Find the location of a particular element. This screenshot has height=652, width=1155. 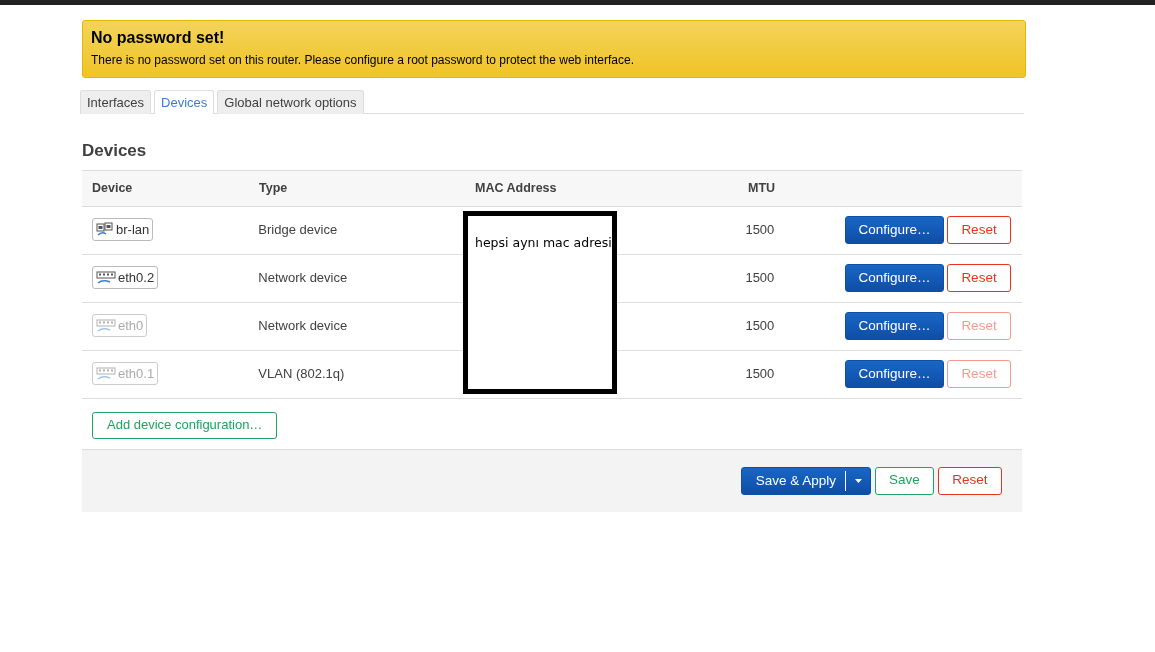

device-name: eth0.1 is located at coordinates (136, 373).